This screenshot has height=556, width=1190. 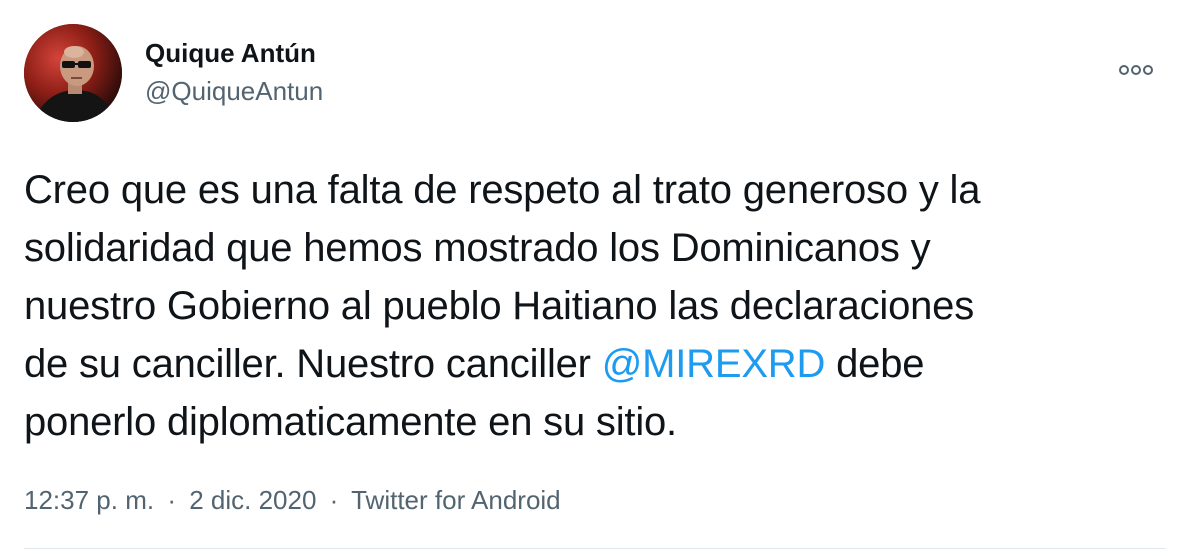 I want to click on tweet-text-segment: debe, so click(x=875, y=364).